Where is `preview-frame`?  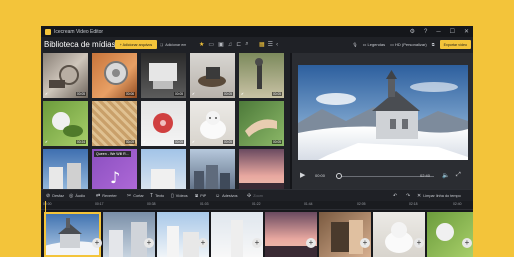
preview-frame is located at coordinates (383, 112).